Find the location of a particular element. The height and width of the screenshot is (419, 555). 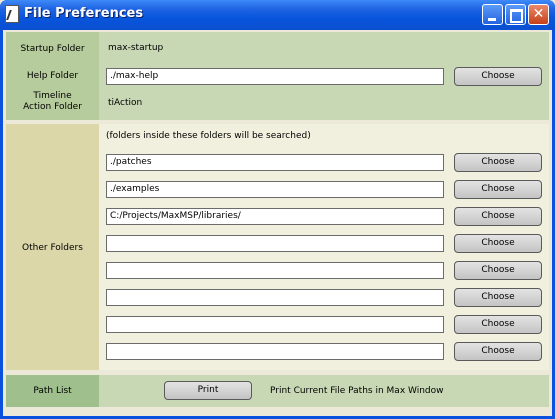

other-folders-label: Other Folders is located at coordinates (52, 248).